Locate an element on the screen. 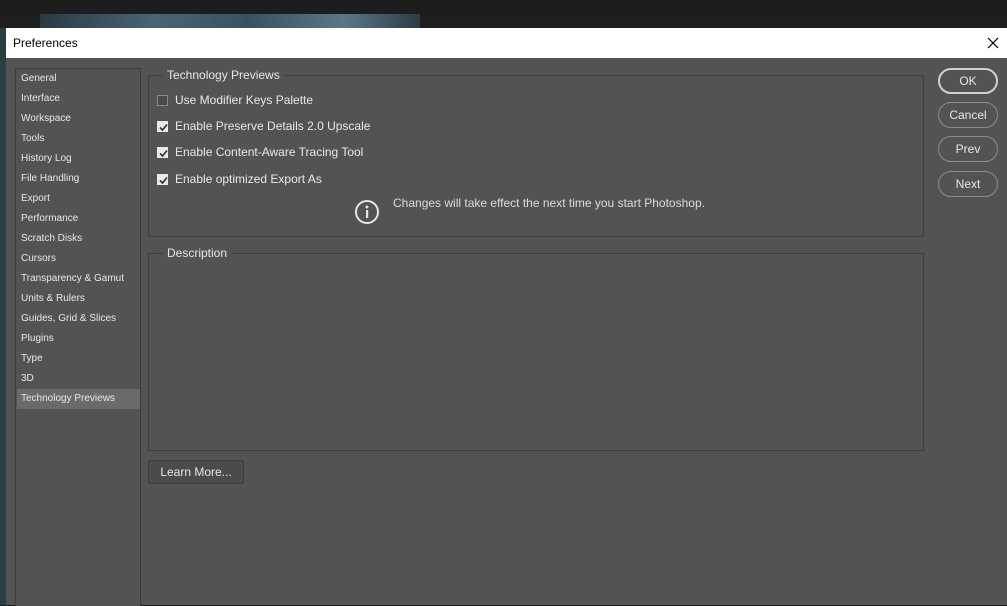 The image size is (1007, 606). sidebar-item-guides-grid-slices: Guides, Grid & Slices is located at coordinates (78, 319).